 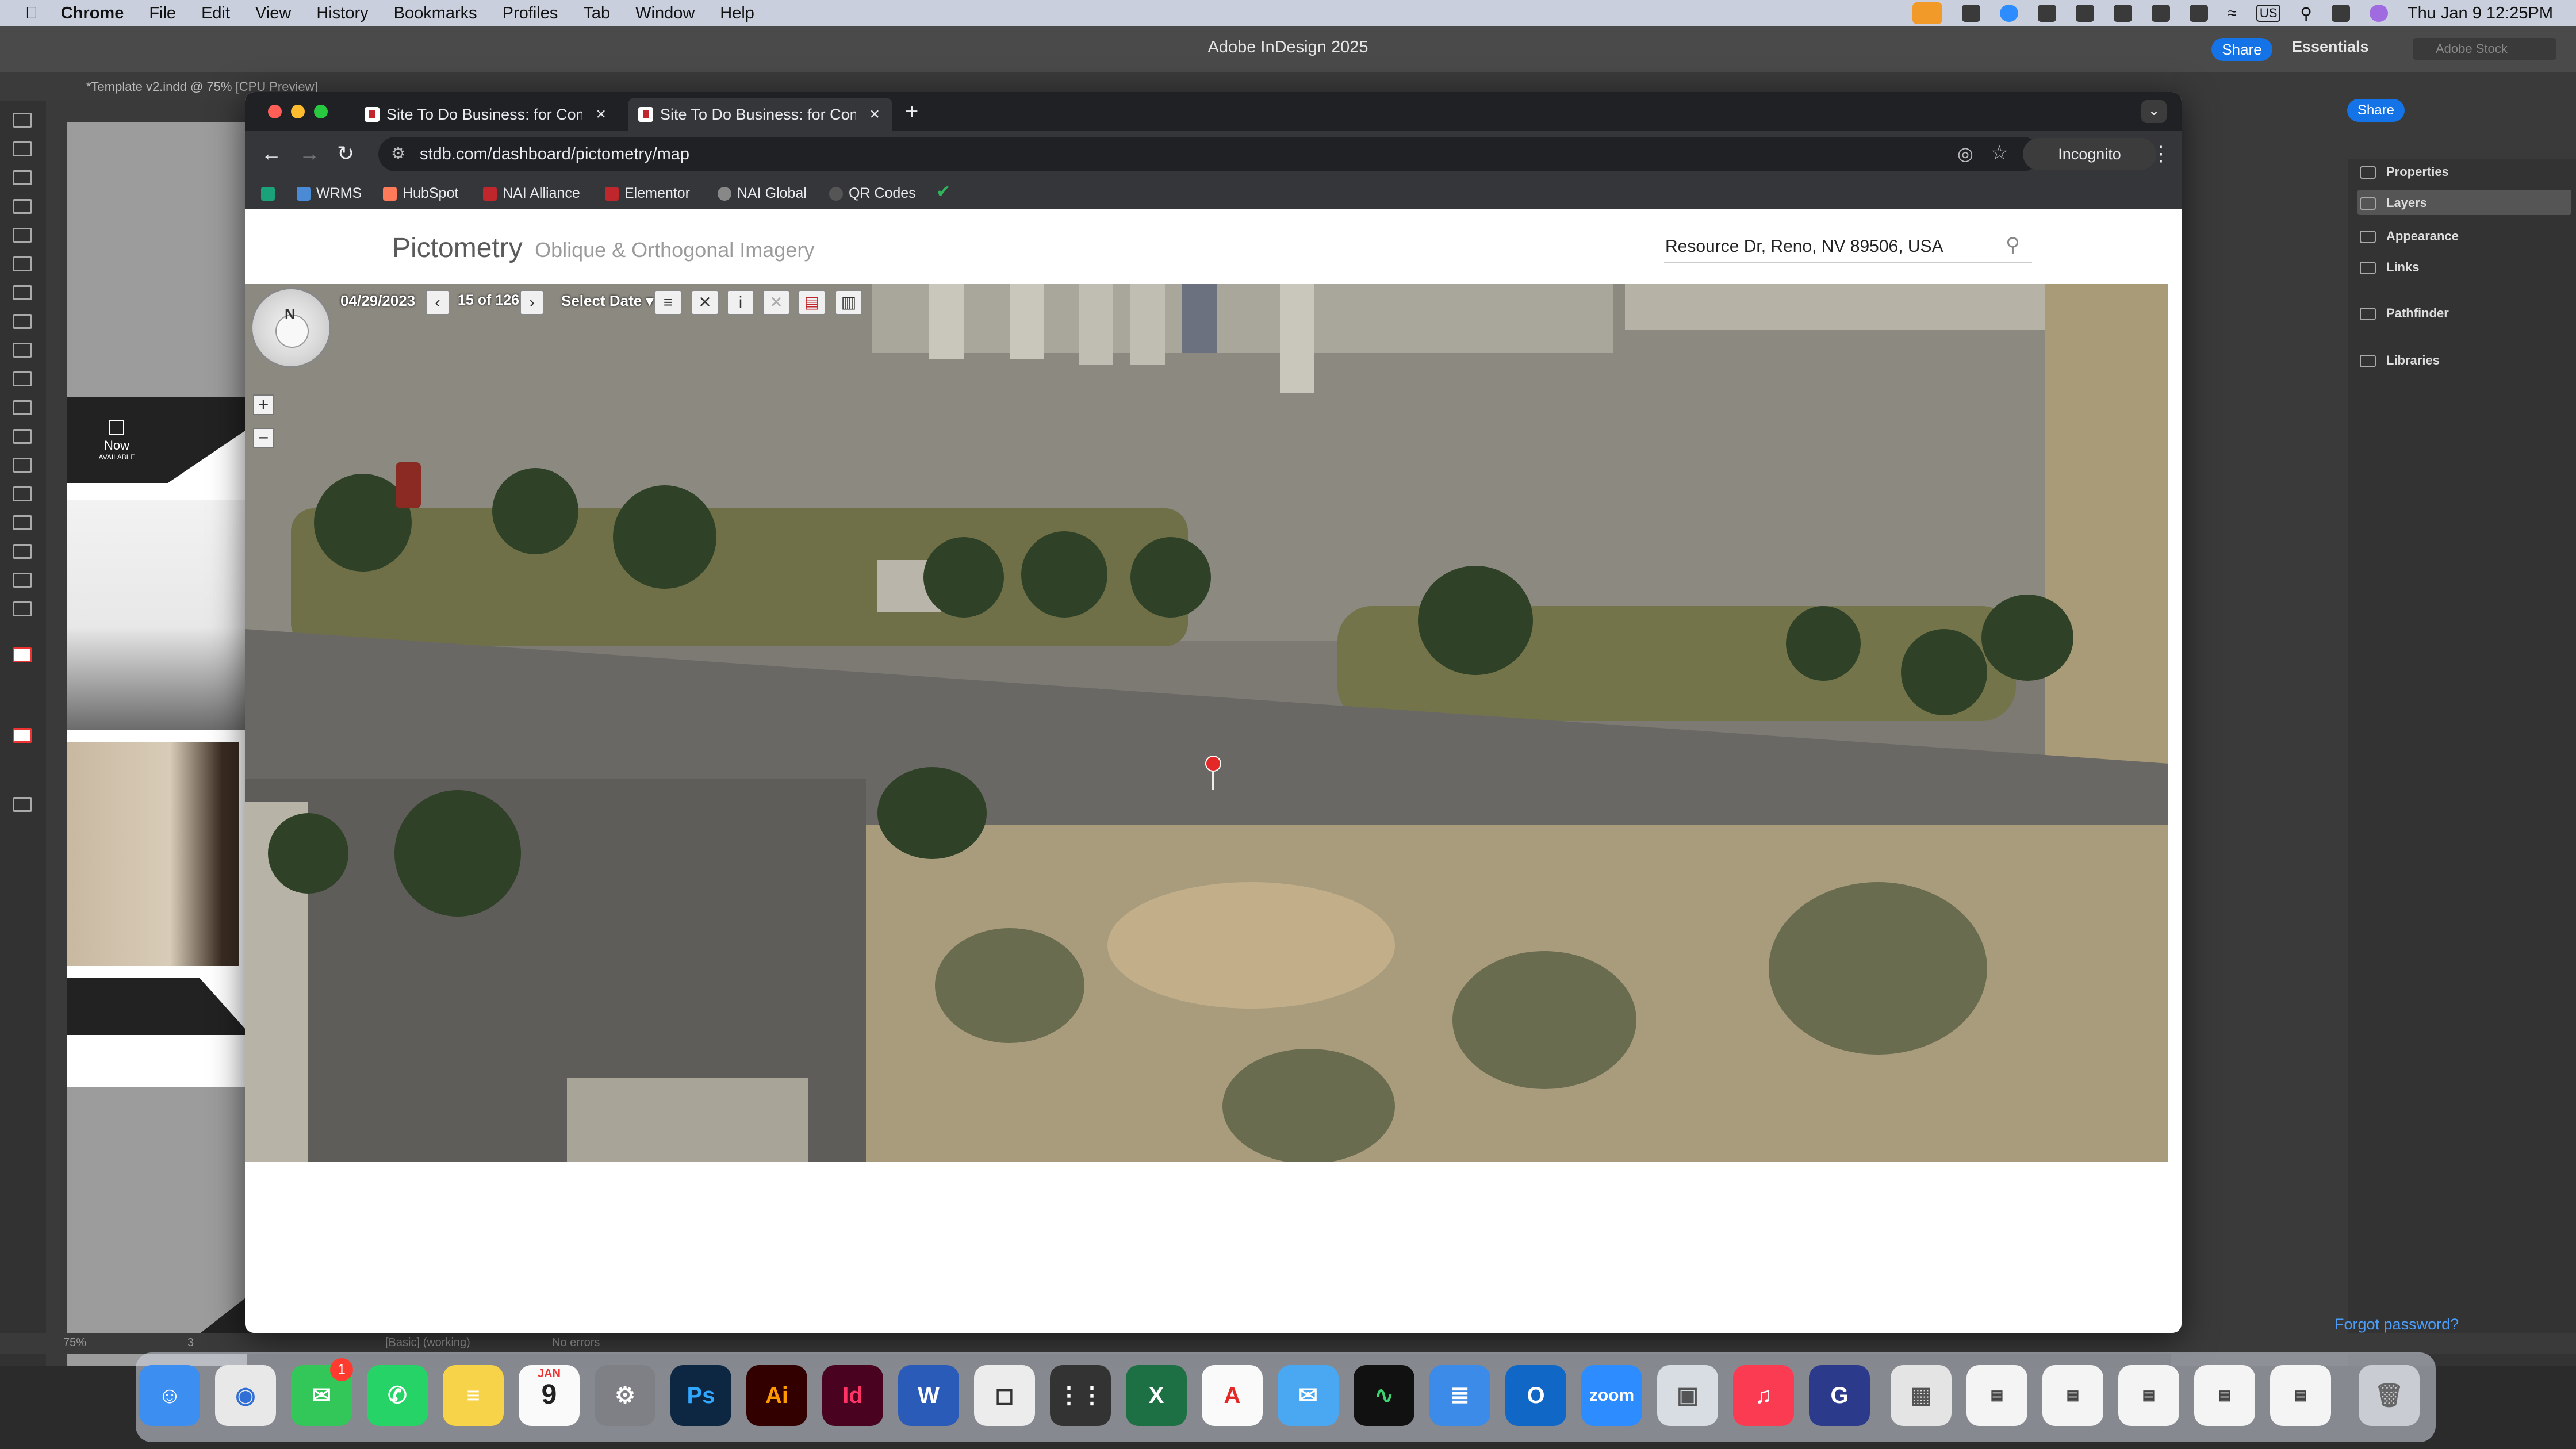 I want to click on dock-calculator: ⋮⋮, so click(x=1080, y=1395).